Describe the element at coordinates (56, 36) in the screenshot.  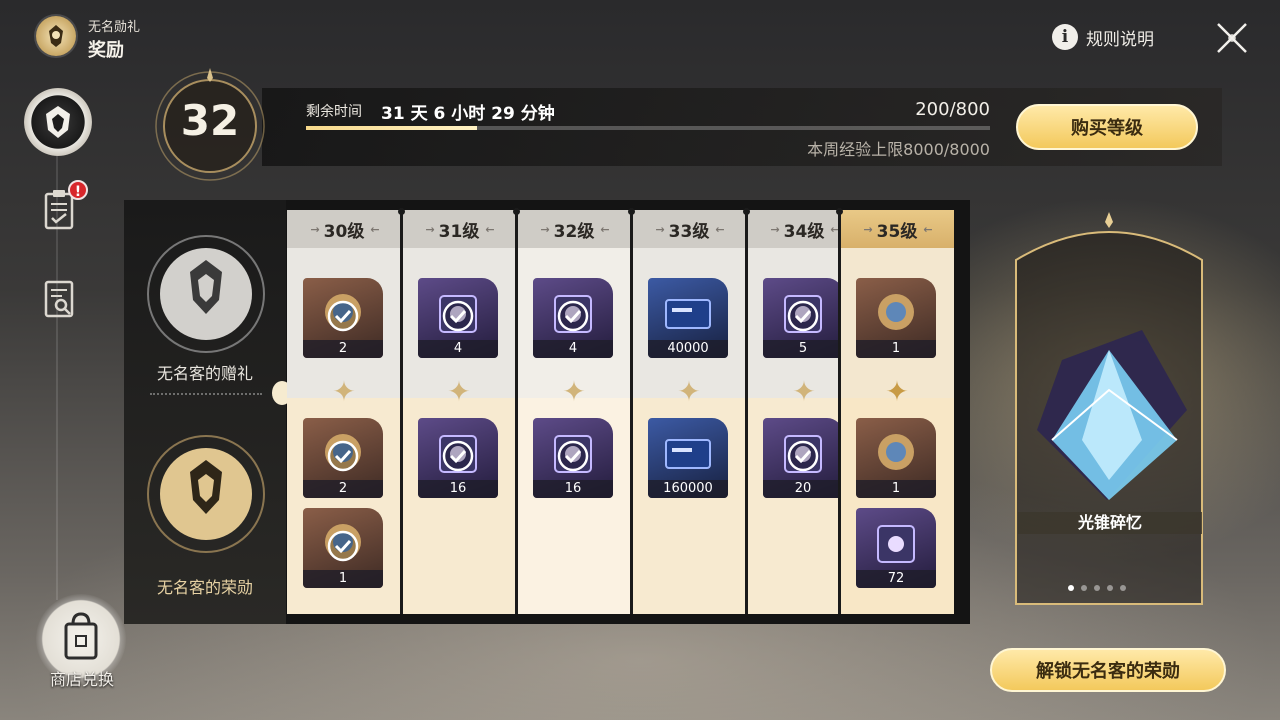
I see `event-logo-icon` at that location.